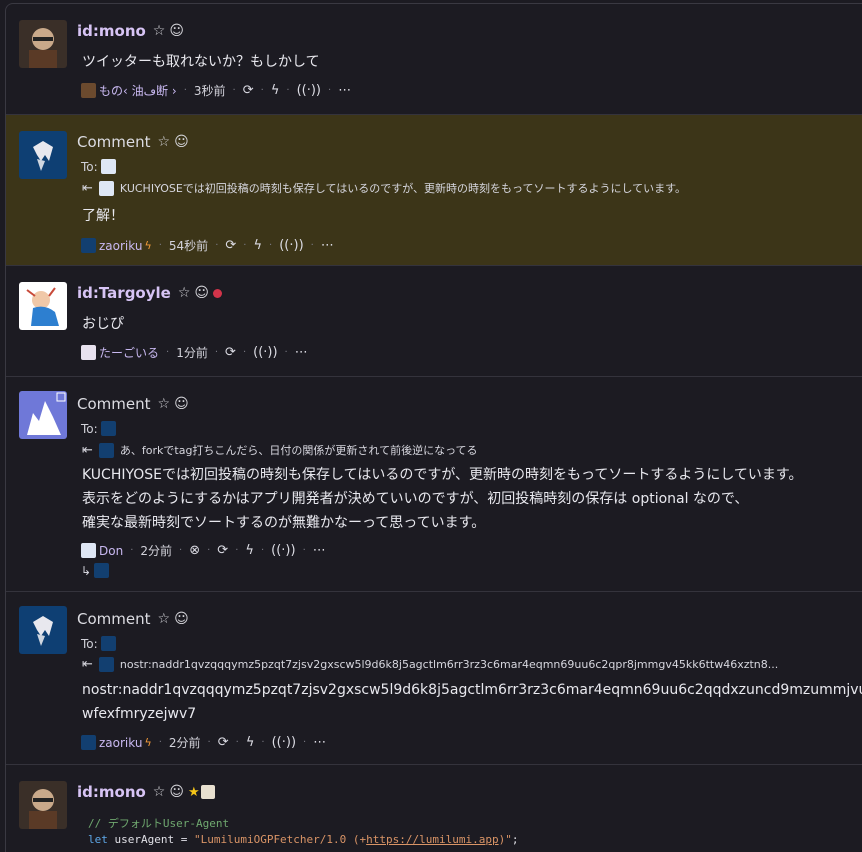 The width and height of the screenshot is (862, 852). I want to click on note-footer: Don · 2分前 · ⊗ · ⟳ · ϟ · ((·)) · ⋯, so click(203, 550).